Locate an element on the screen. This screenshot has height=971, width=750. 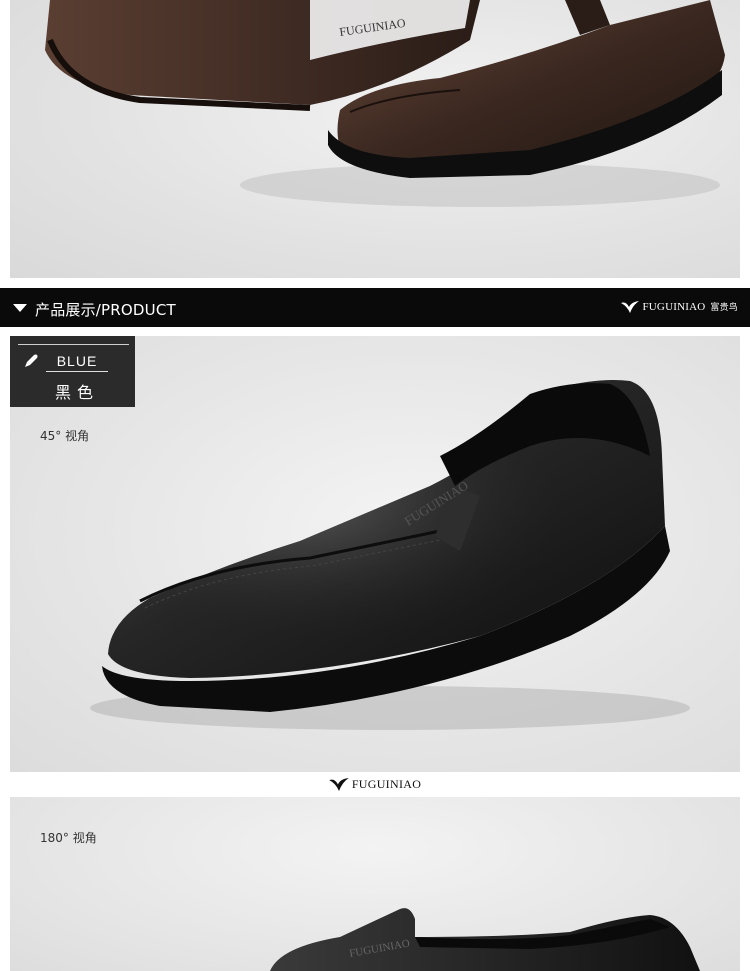
footer-brand-text: FUGUINIAO is located at coordinates (386, 784).